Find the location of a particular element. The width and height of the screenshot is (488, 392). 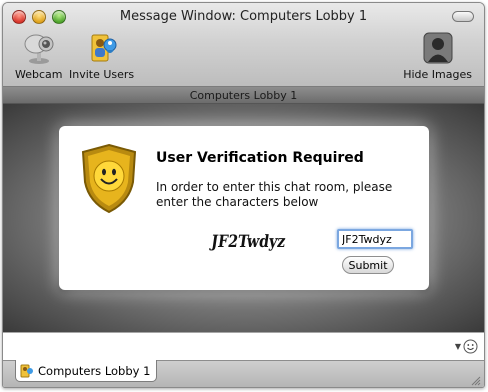

room-icon is located at coordinates (26, 370).